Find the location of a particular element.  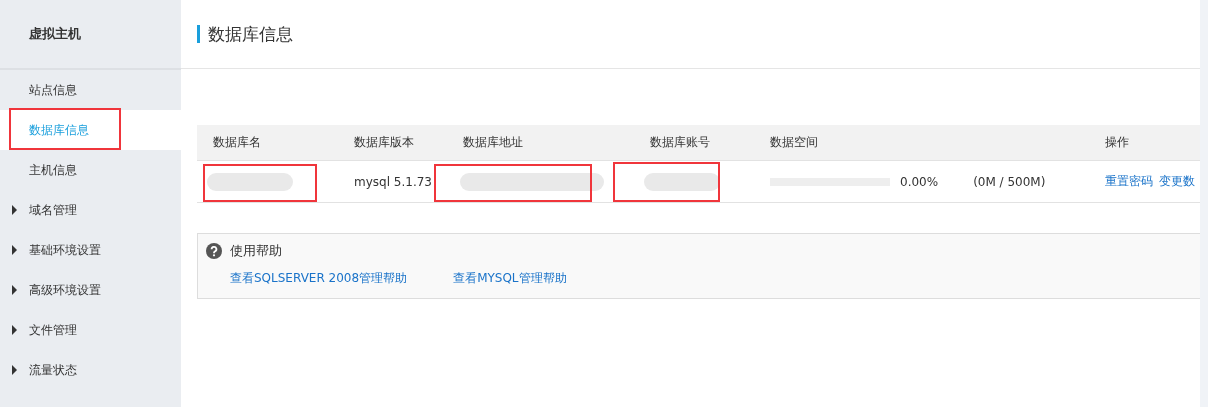

action-link: 变更数 is located at coordinates (1177, 181).